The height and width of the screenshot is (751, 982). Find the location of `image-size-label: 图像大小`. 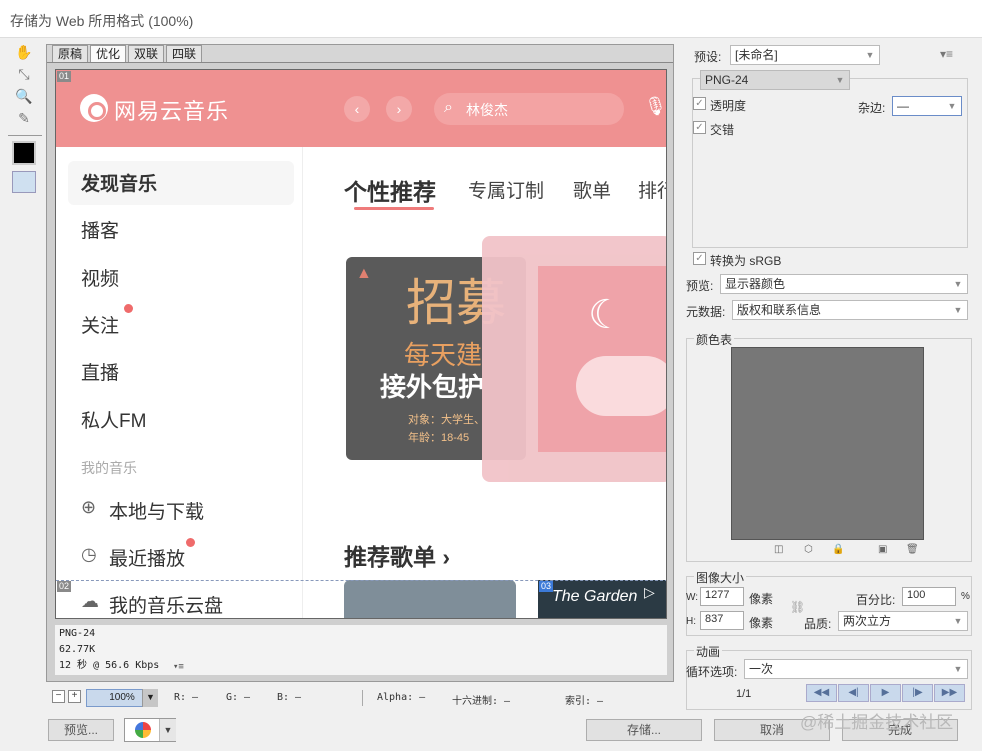

image-size-label: 图像大小 is located at coordinates (720, 577).